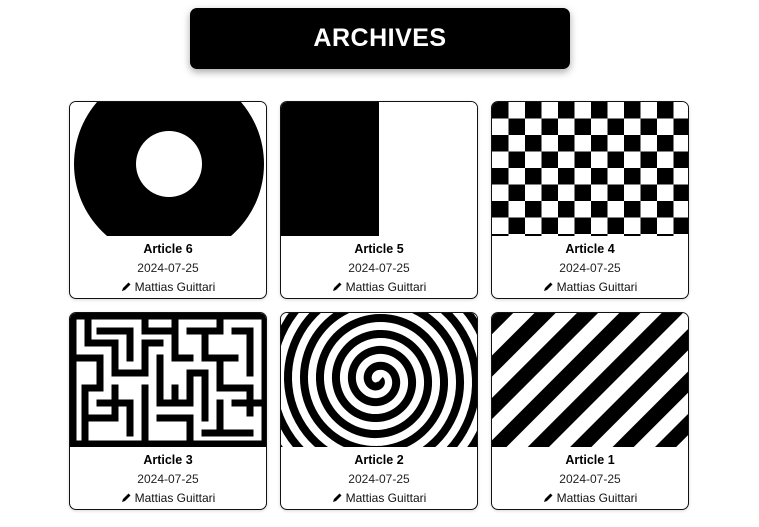 This screenshot has width=759, height=527. Describe the element at coordinates (168, 169) in the screenshot. I see `ring-pattern-thumbnail` at that location.